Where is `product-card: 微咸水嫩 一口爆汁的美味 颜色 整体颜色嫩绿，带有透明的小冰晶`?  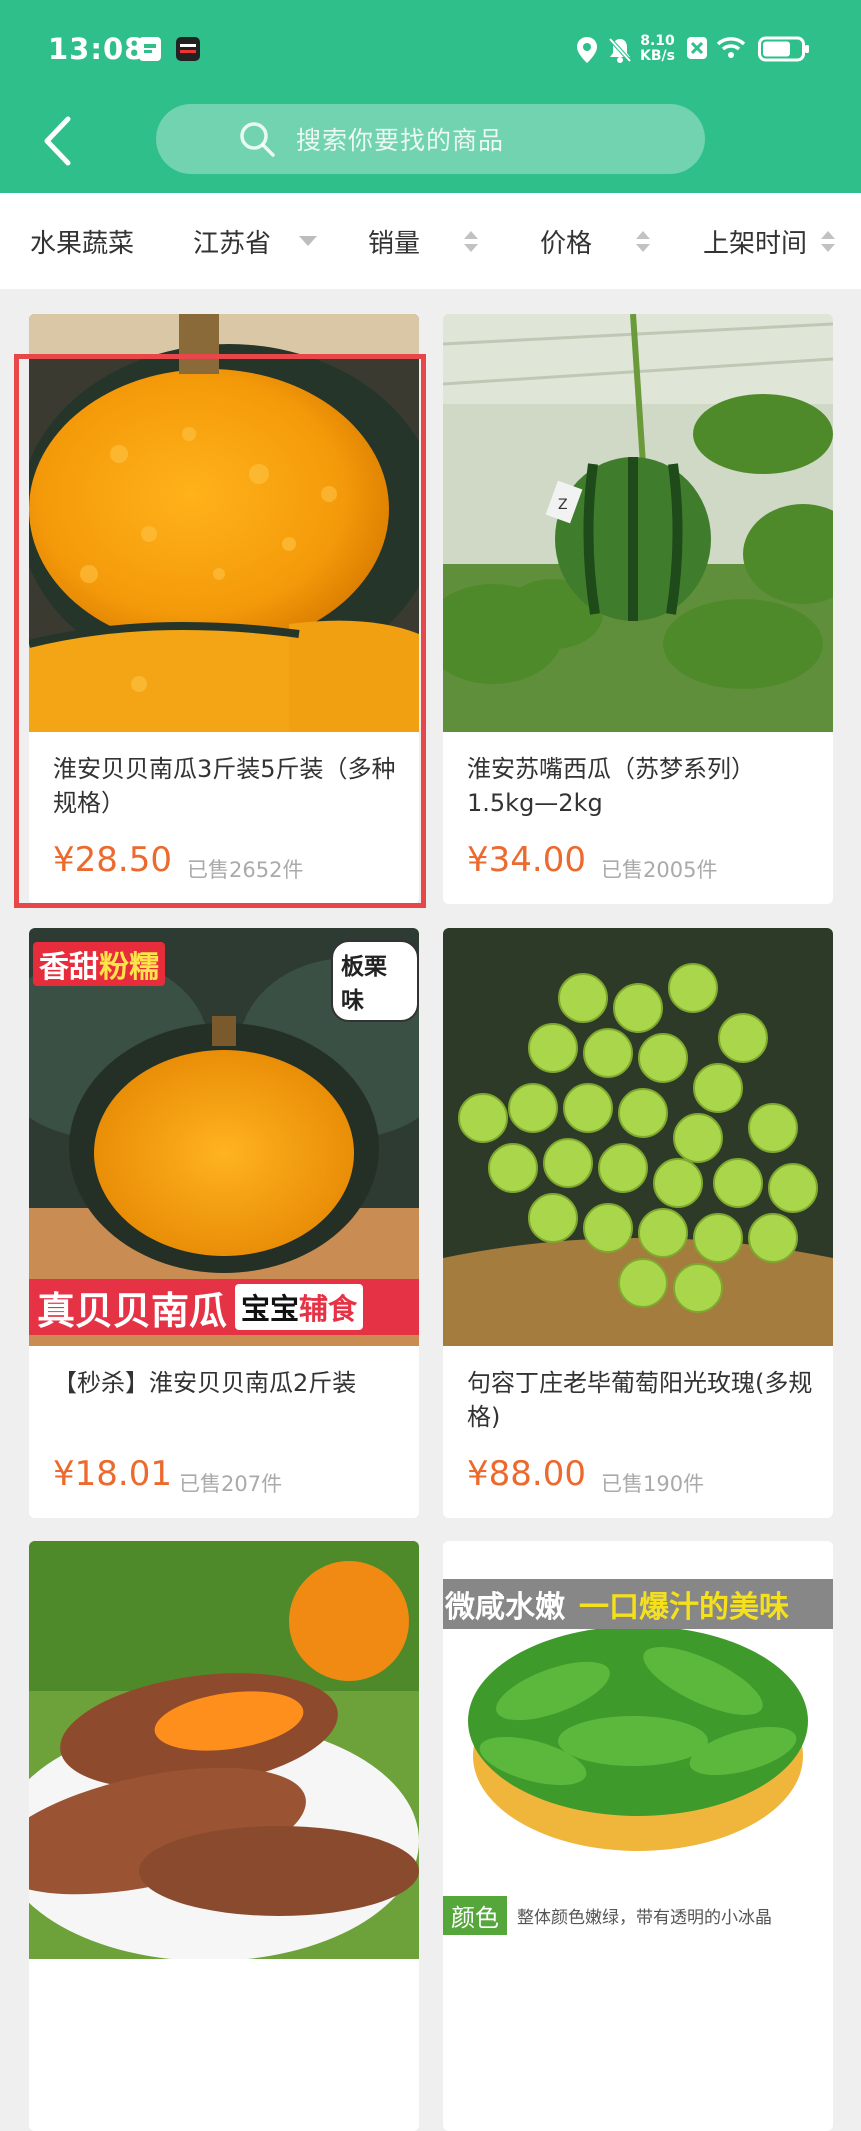 product-card: 微咸水嫩 一口爆汁的美味 颜色 整体颜色嫩绿，带有透明的小冰晶 is located at coordinates (638, 1836).